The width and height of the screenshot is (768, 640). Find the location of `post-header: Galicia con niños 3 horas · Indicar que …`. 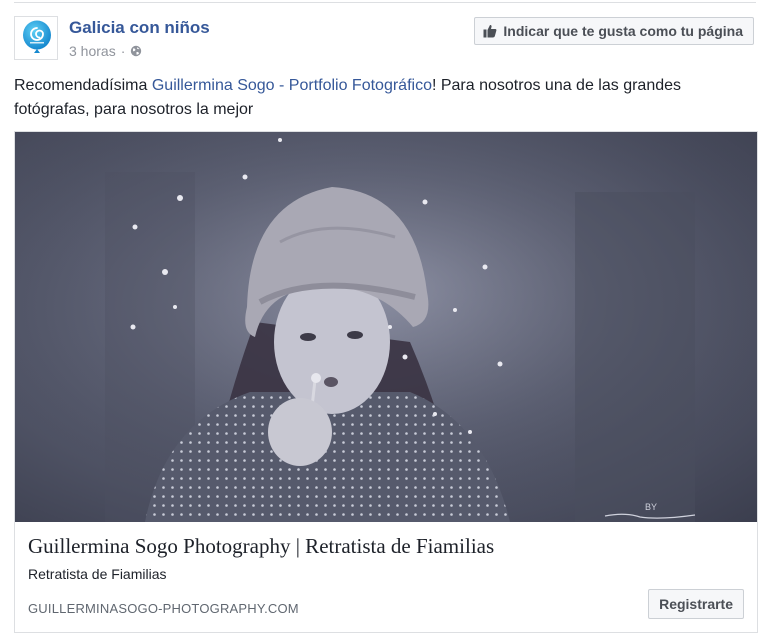

post-header: Galicia con niños 3 horas · Indicar que … is located at coordinates (384, 40).